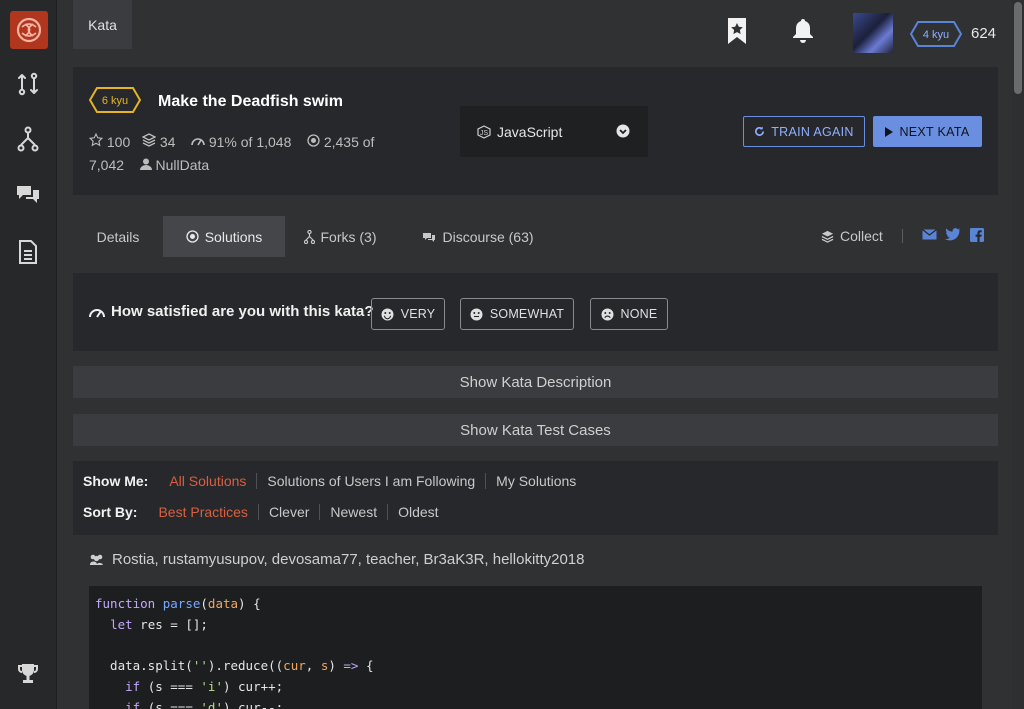 The height and width of the screenshot is (709, 1024). What do you see at coordinates (417, 512) in the screenshot?
I see `sort-oldest: Oldest` at bounding box center [417, 512].